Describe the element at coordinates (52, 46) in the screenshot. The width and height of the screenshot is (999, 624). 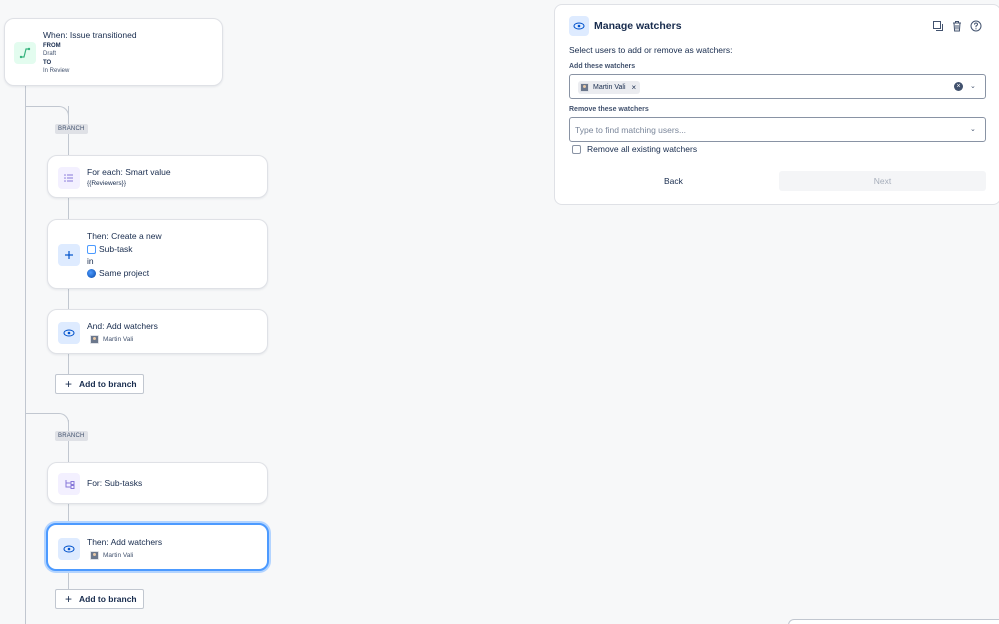
I see `from-label: FROM` at that location.